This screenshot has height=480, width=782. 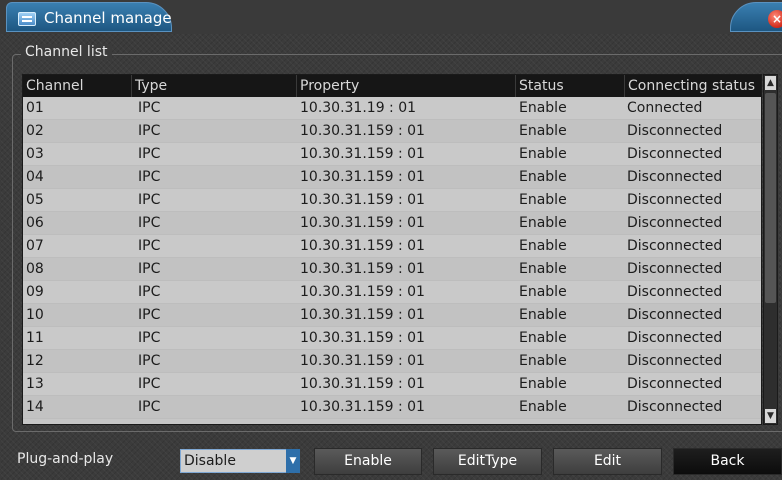 I want to click on column-header-type: Type, so click(x=213, y=86).